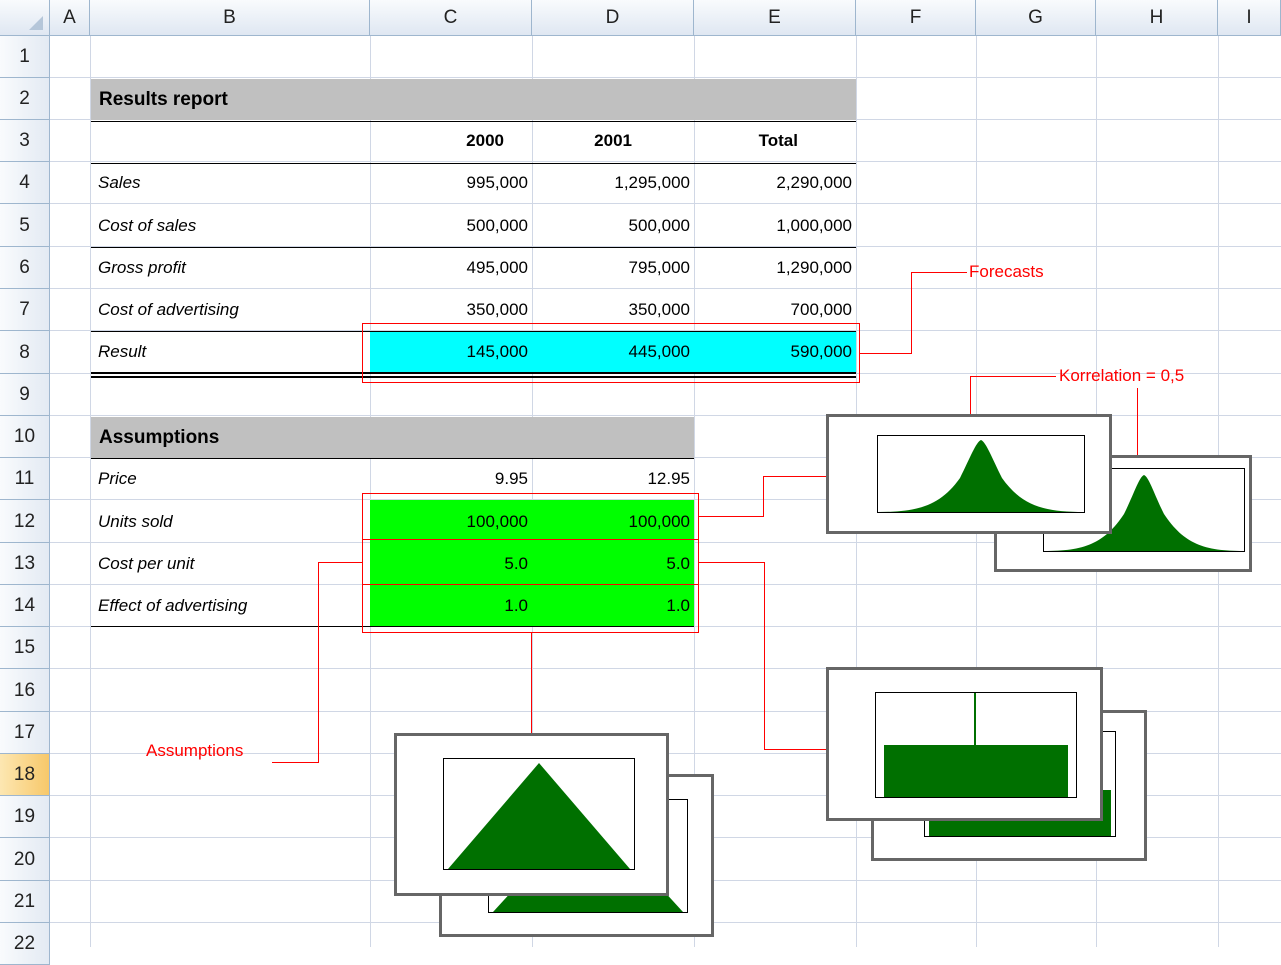 This screenshot has height=965, width=1281. Describe the element at coordinates (195, 750) in the screenshot. I see `assumptions-annotation: Assumptions` at that location.